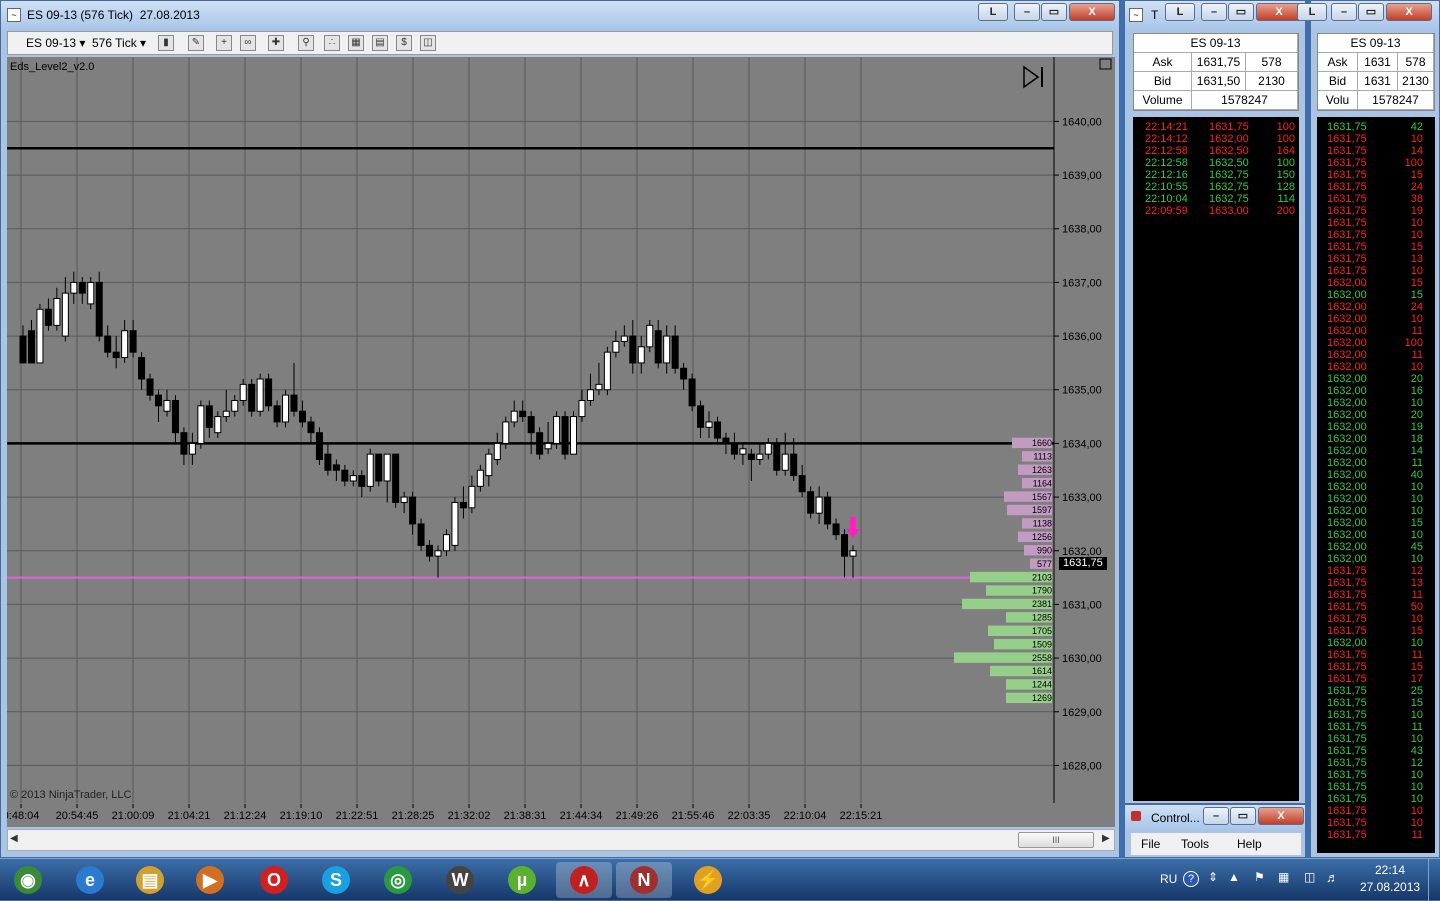  What do you see at coordinates (1259, 877) in the screenshot?
I see `flag-icon: ⚑` at bounding box center [1259, 877].